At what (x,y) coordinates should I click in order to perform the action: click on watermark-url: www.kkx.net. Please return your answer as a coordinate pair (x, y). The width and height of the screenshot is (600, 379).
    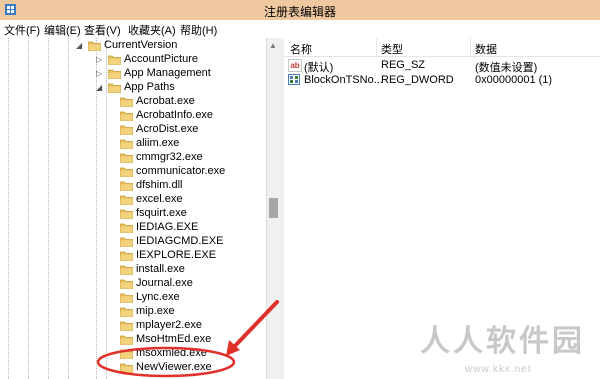
    Looking at the image, I should click on (498, 369).